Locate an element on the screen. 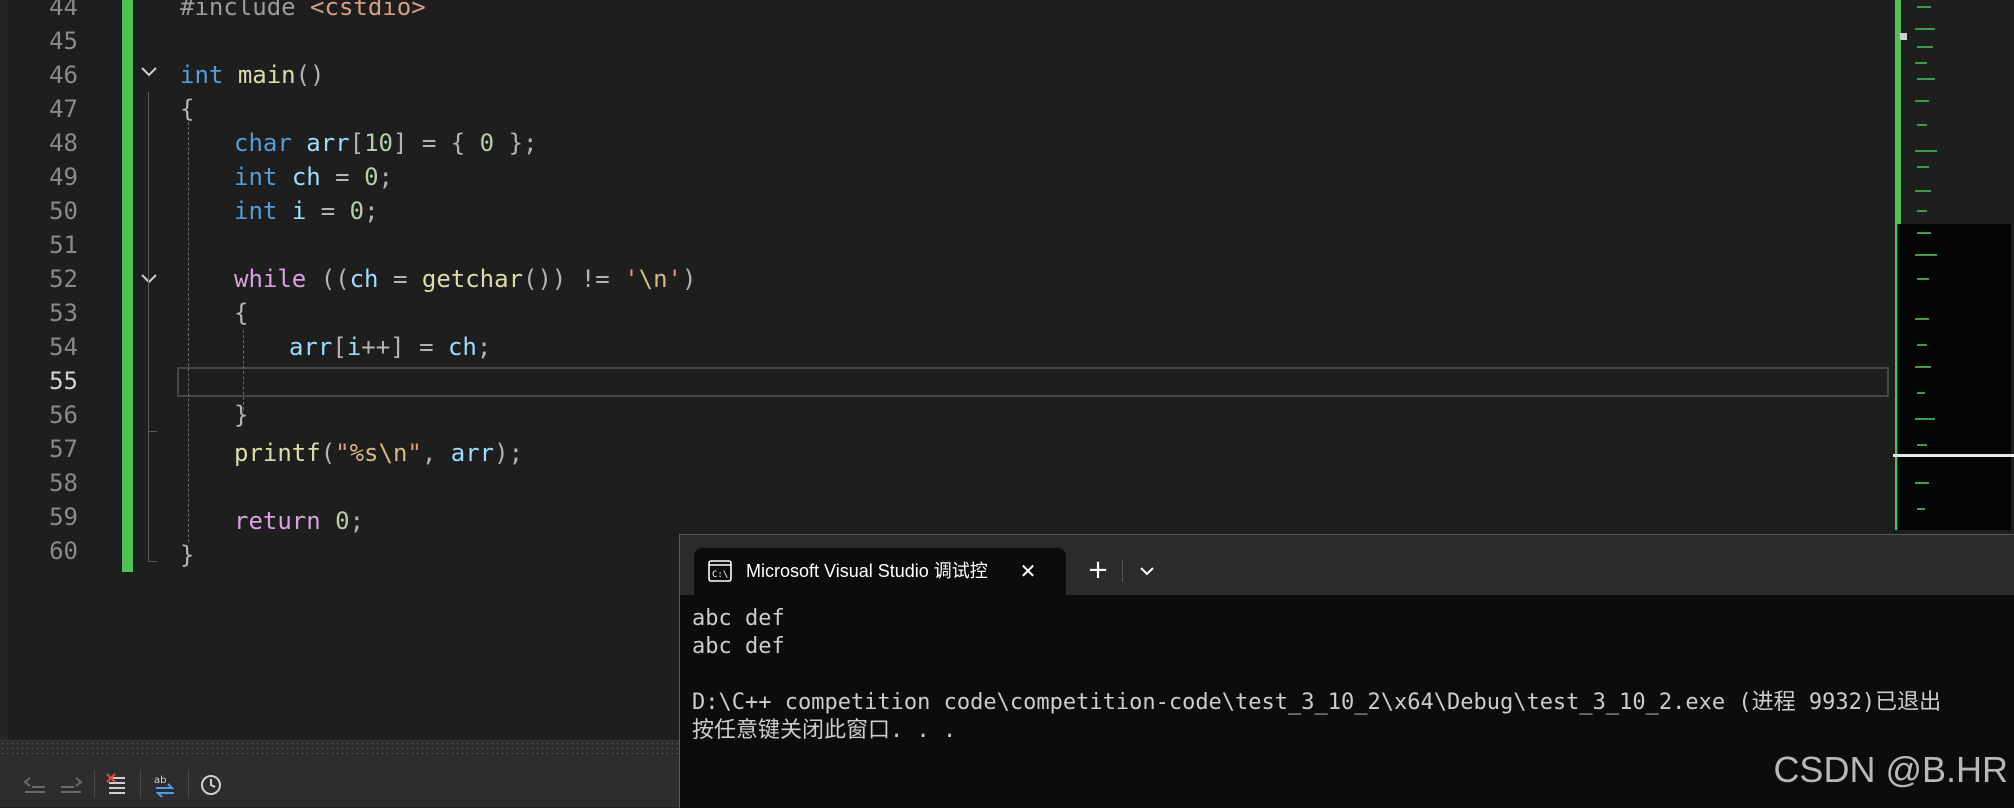  output-line: abc def is located at coordinates (738, 618).